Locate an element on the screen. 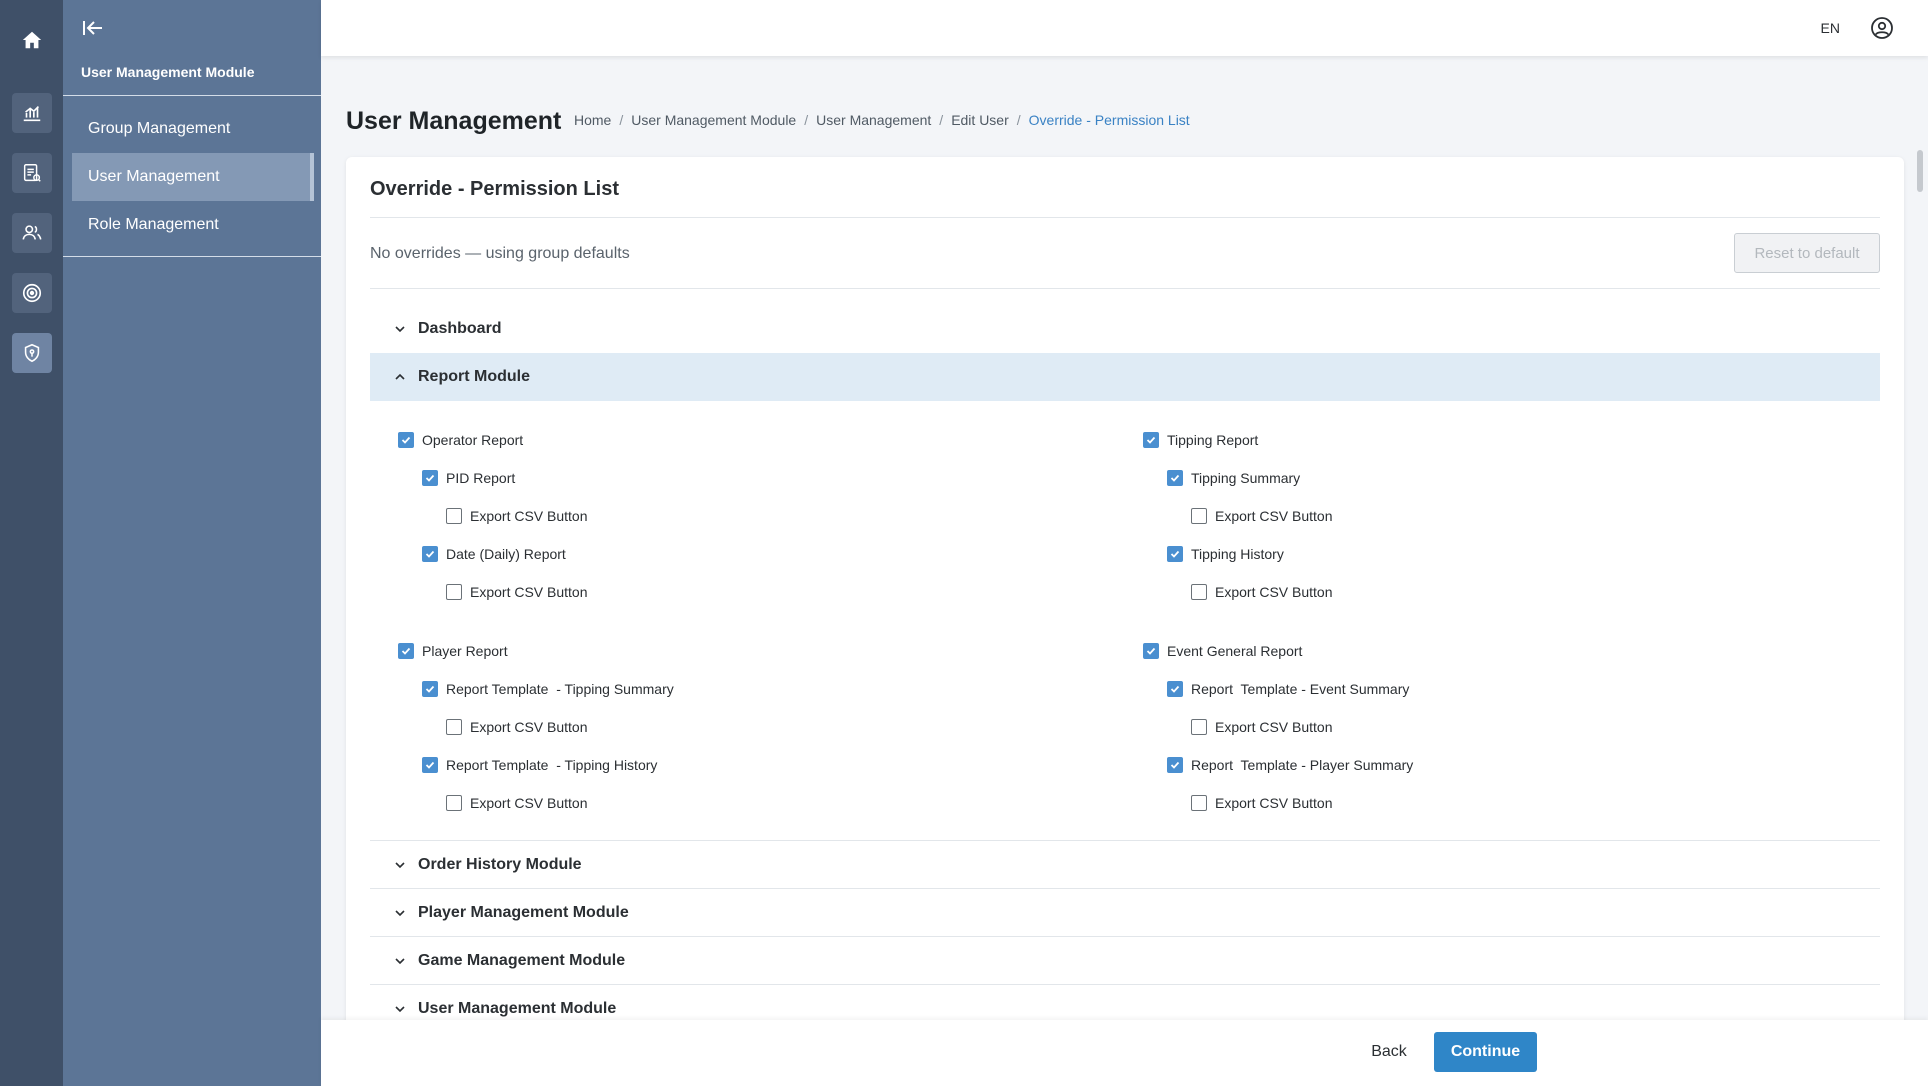 This screenshot has width=1928, height=1086. document-search-icon is located at coordinates (32, 173).